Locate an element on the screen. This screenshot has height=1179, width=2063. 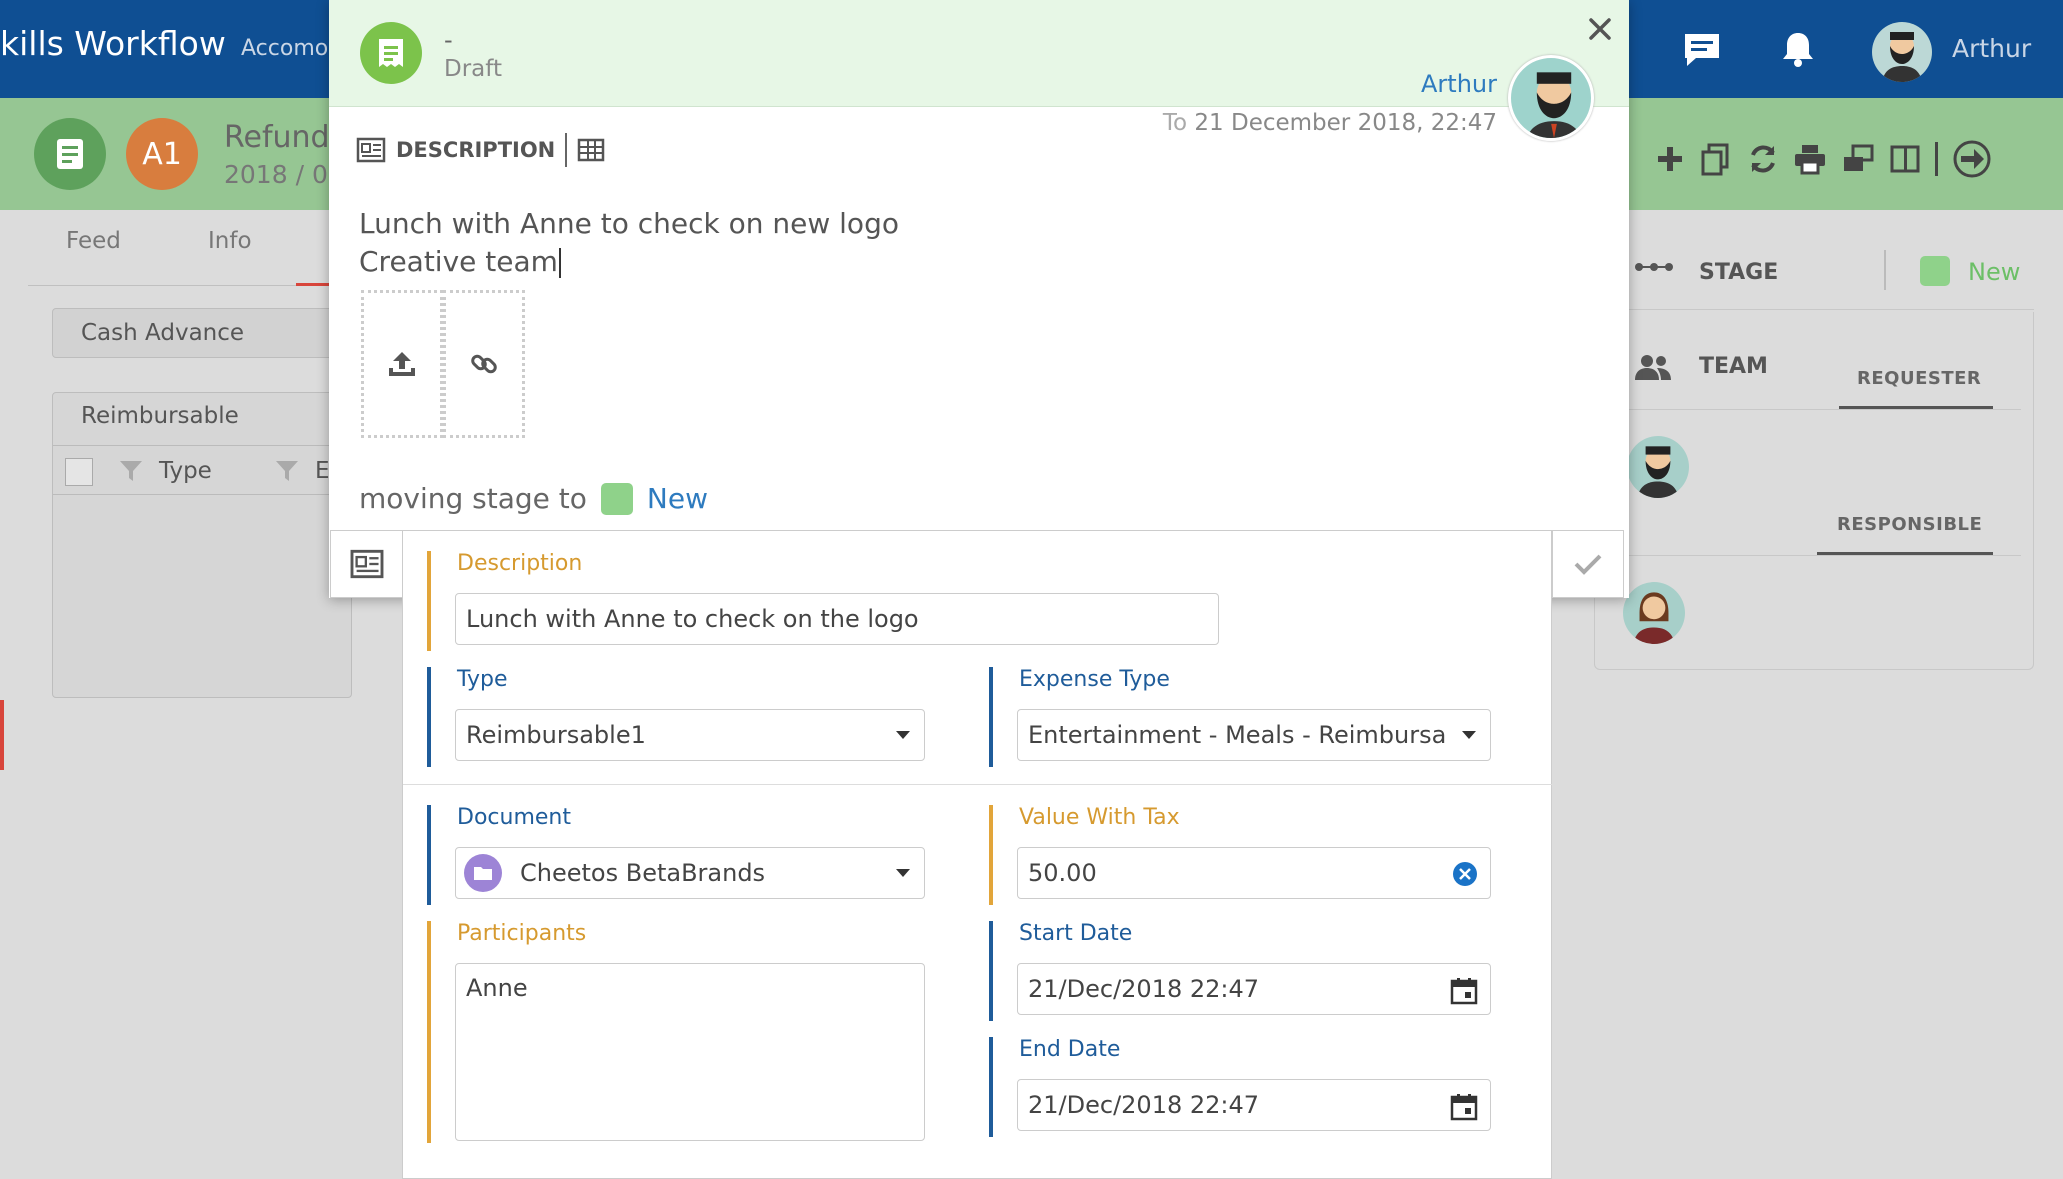
description-tab: DESCRIPTION is located at coordinates (475, 150).